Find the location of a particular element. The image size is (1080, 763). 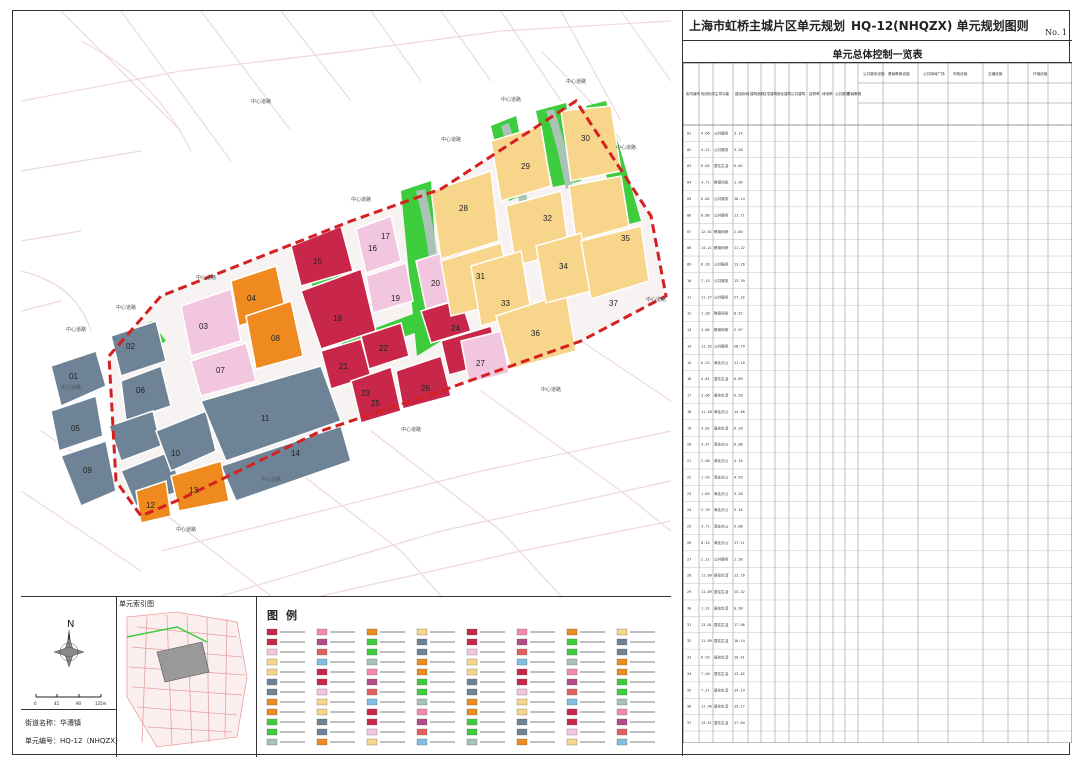

table-cell: 9.88 is located at coordinates (738, 527).